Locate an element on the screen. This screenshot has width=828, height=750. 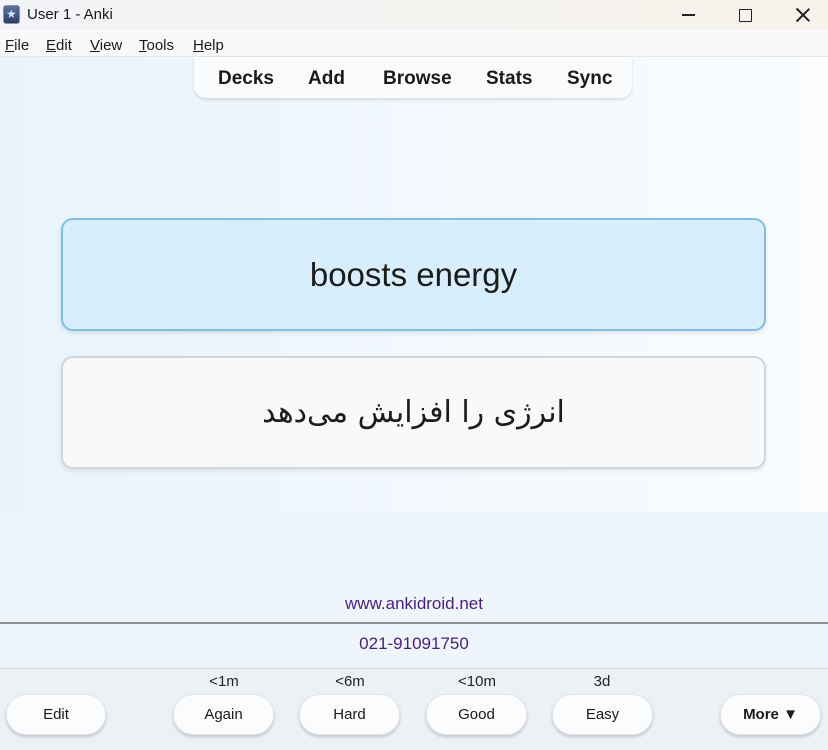
minimize-button is located at coordinates (688, 15).